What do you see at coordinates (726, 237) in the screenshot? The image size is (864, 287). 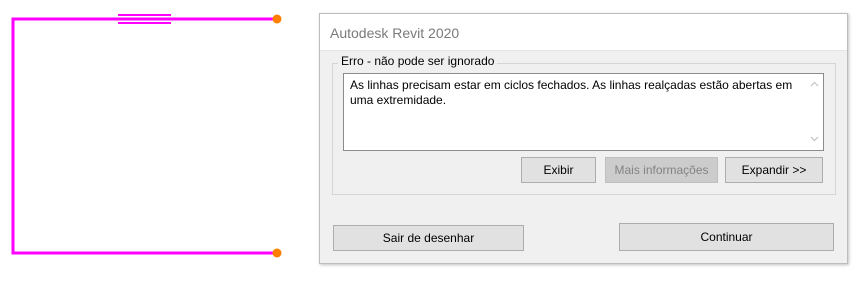 I see `continue-button: Continuar` at bounding box center [726, 237].